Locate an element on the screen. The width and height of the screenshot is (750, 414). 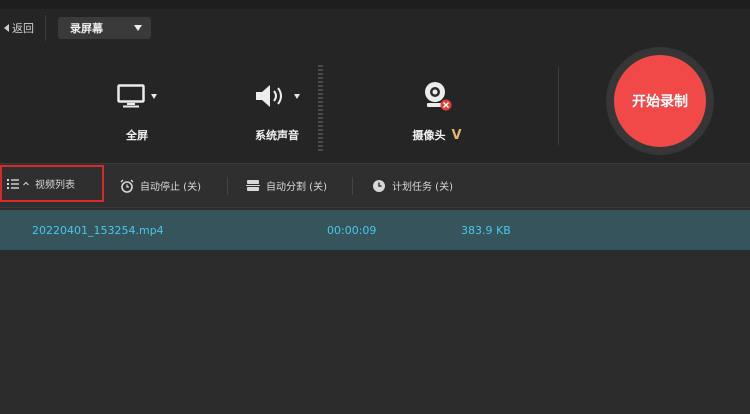
source-webcam-label: 摄像头 is located at coordinates (429, 135).